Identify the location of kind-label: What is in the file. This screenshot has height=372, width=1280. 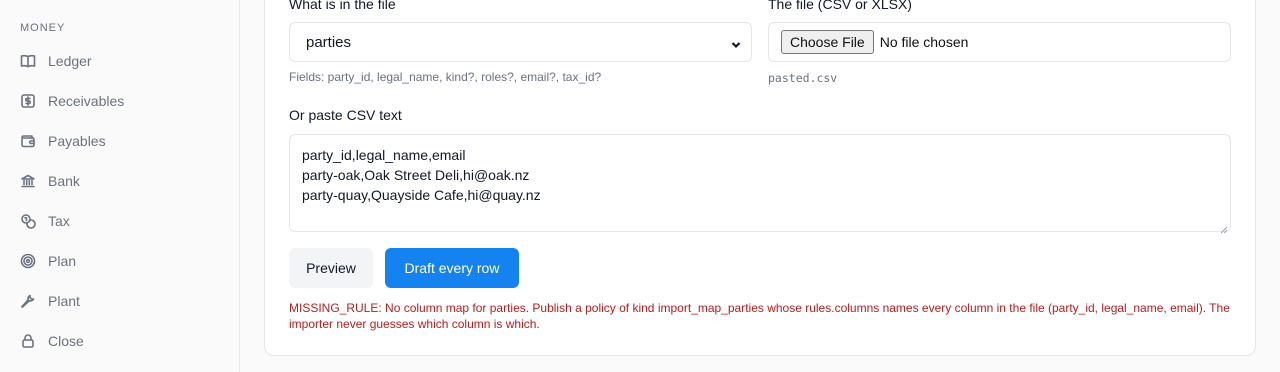
(342, 6).